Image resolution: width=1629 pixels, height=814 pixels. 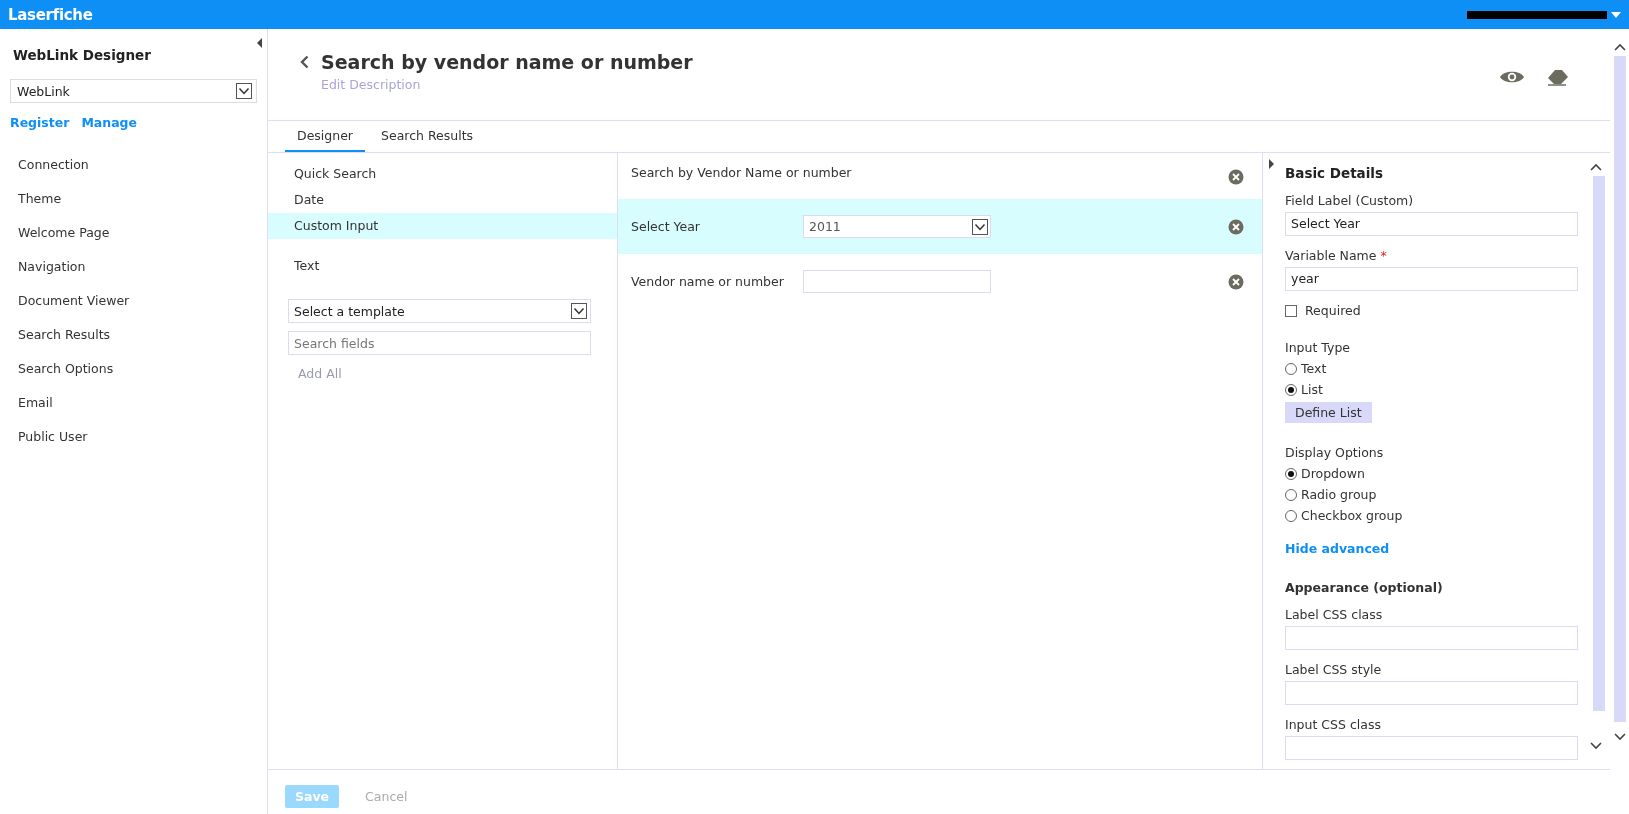 I want to click on year-dropdown: 2011, so click(x=897, y=226).